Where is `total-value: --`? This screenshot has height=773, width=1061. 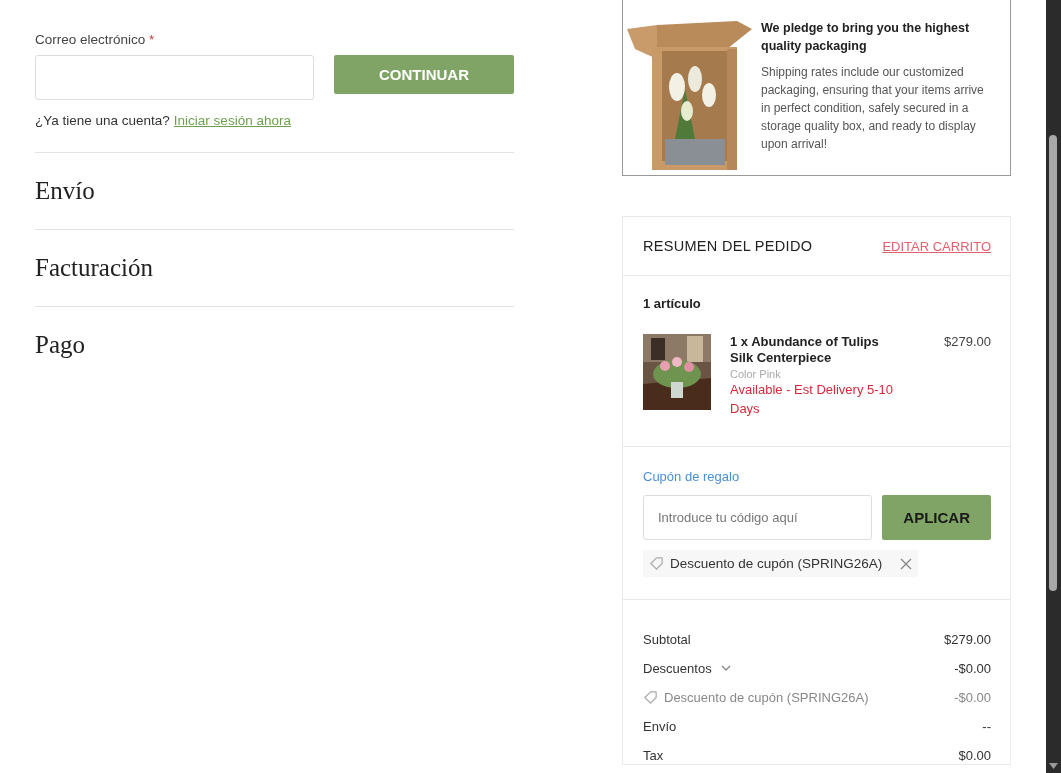 total-value: -- is located at coordinates (986, 726).